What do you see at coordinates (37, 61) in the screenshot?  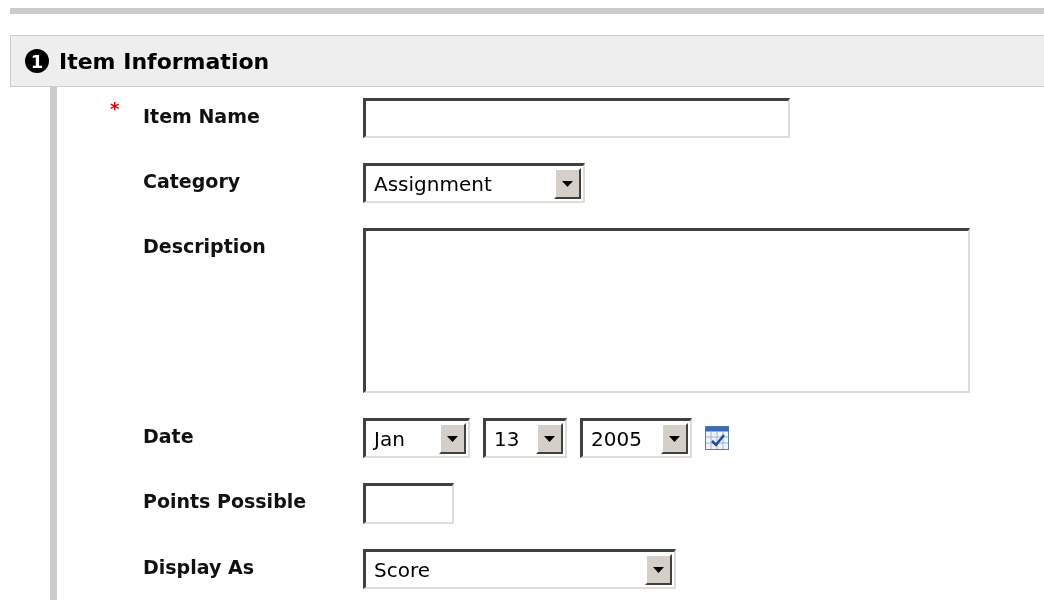 I see `step-number: 1` at bounding box center [37, 61].